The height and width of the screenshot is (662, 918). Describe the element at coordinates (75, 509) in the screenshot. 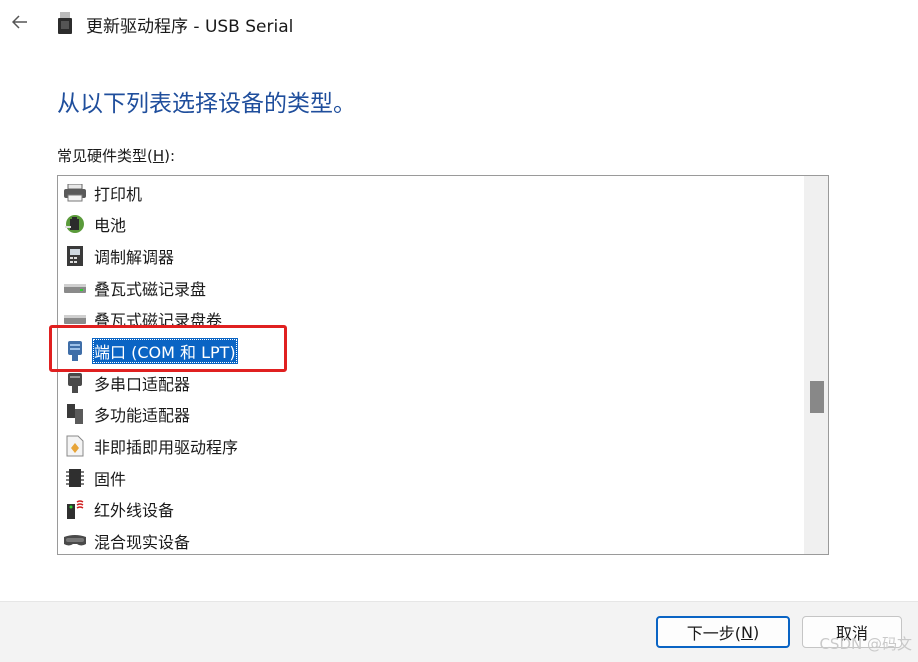

I see `infrared-device-icon` at that location.